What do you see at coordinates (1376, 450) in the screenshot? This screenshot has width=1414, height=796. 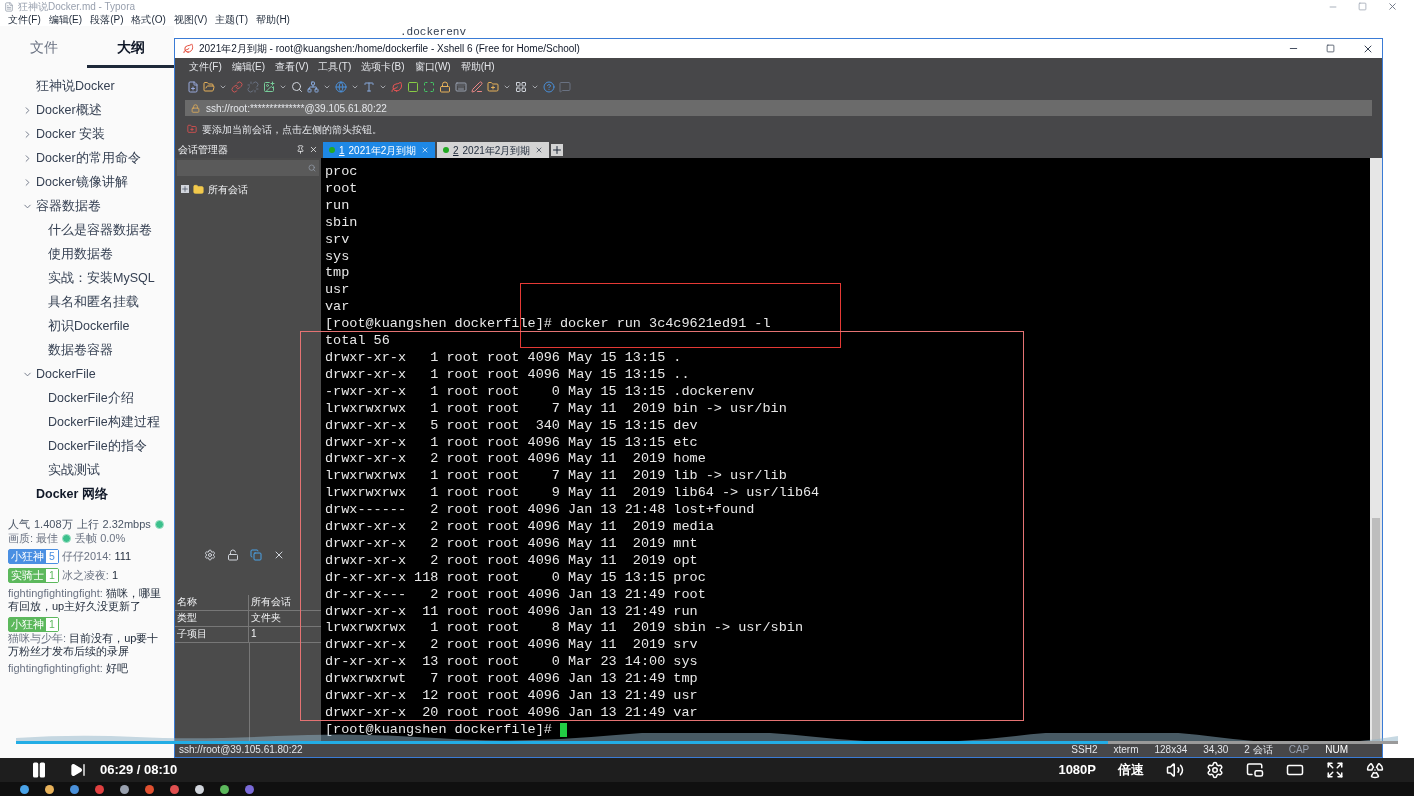 I see `scrollbar` at bounding box center [1376, 450].